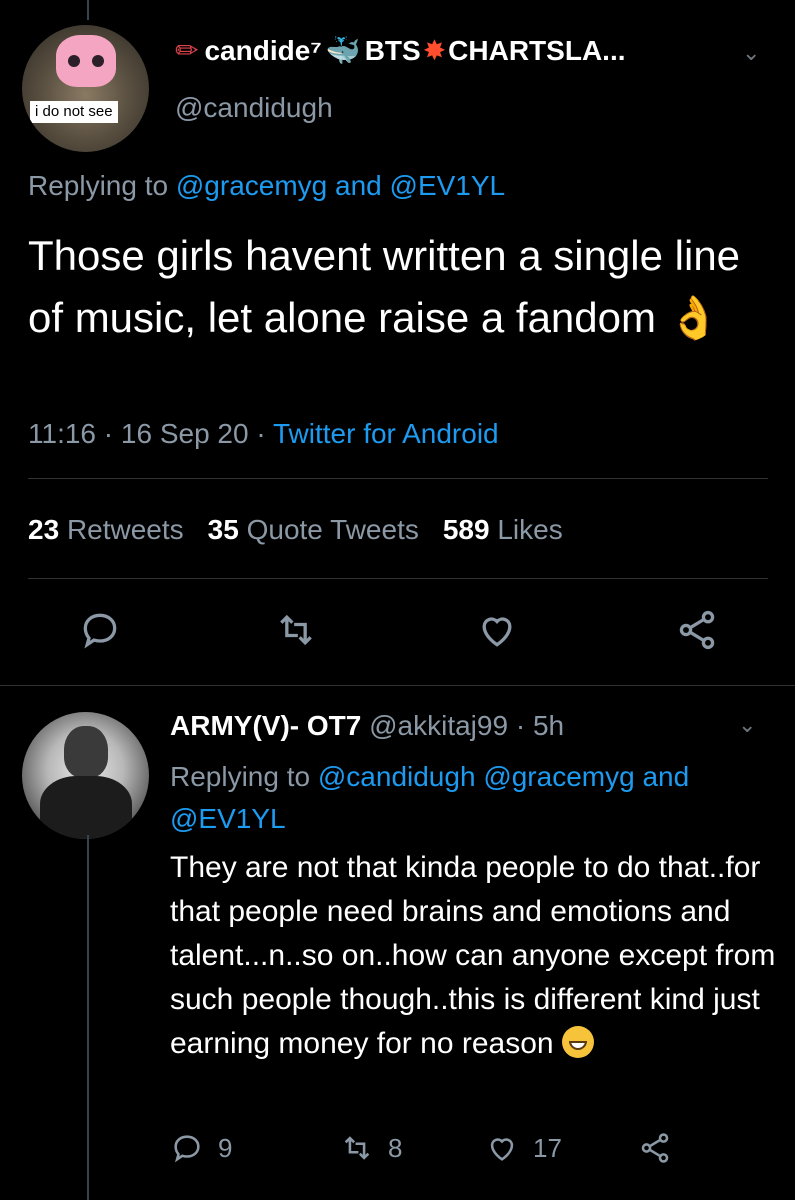  I want to click on avatar: i do not see, so click(85, 88).